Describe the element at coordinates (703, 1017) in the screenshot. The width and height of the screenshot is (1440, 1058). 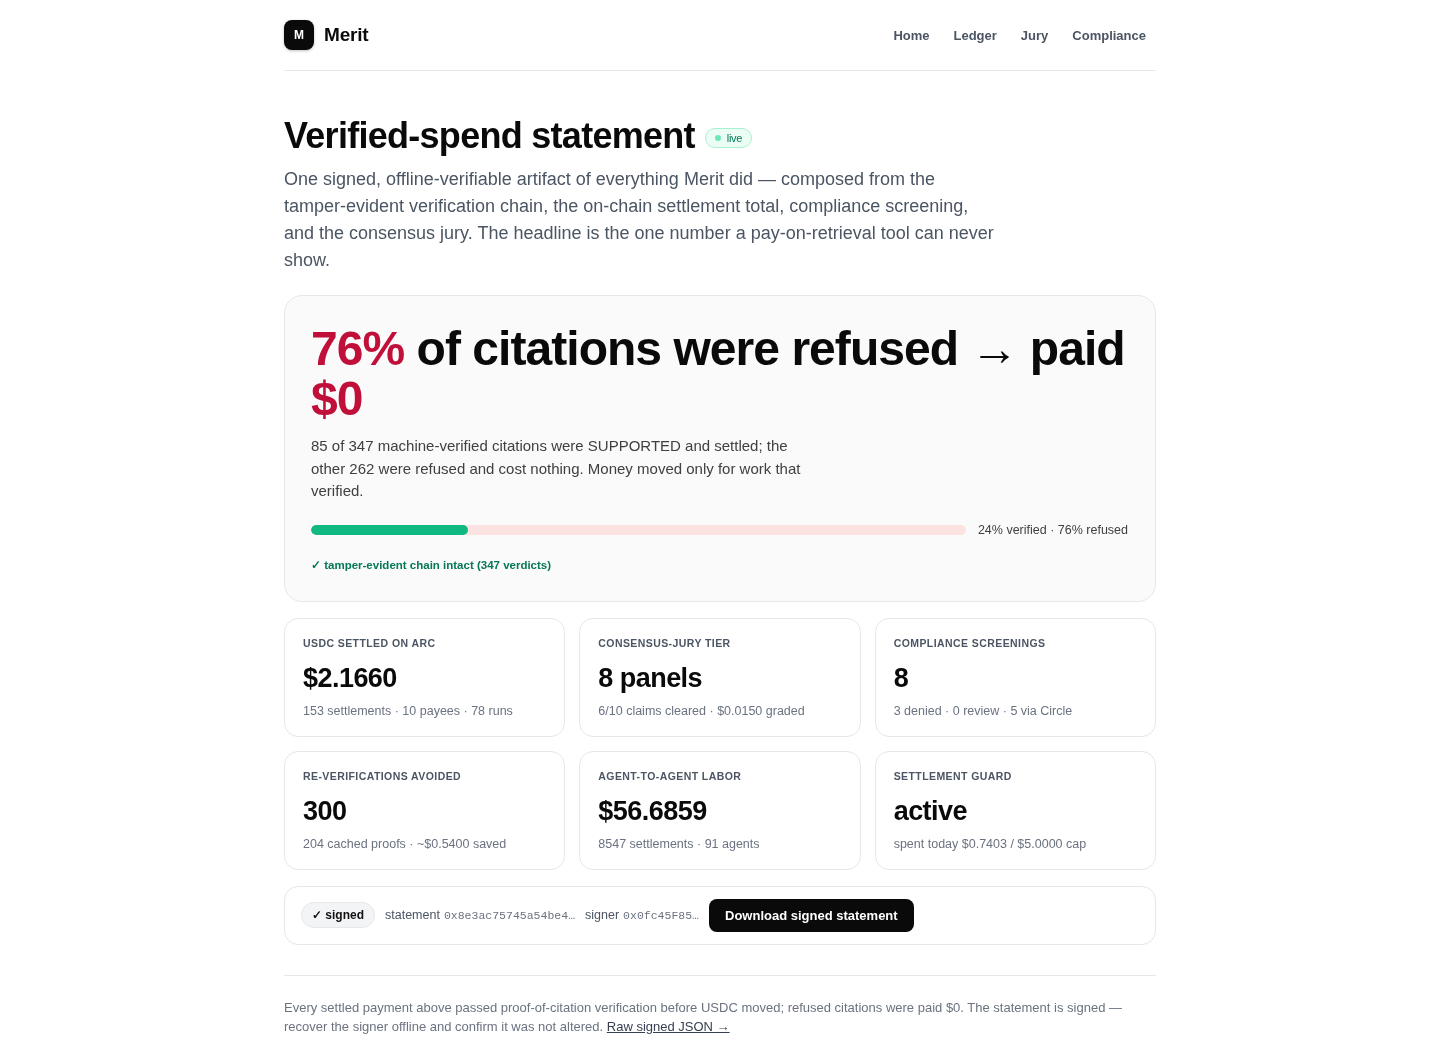
I see `footer-text: Every settled payment above passed proof-of-citation verification before USDC moved; refused citations were paid $0. The statement is signed — recover the signer offline and confirm it was not altered. Raw signed JSON →` at that location.